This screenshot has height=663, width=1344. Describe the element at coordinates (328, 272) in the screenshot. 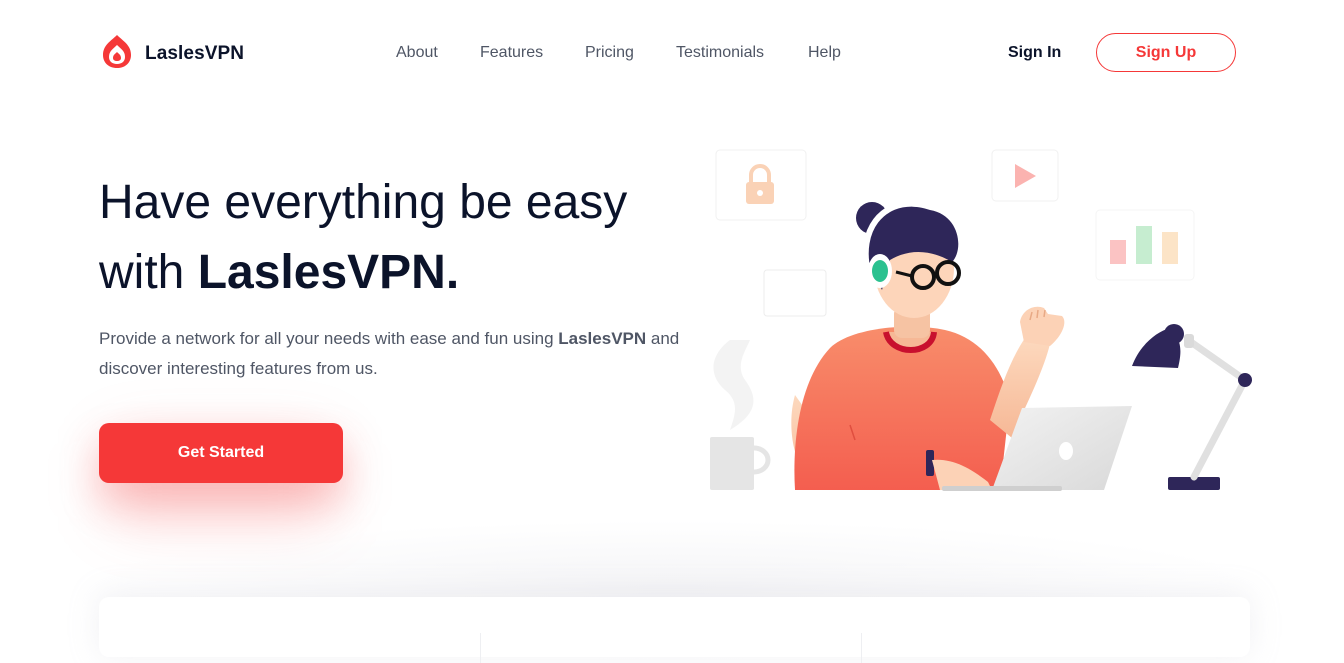

I see `hero-title-brand: LaslesVPN.` at that location.